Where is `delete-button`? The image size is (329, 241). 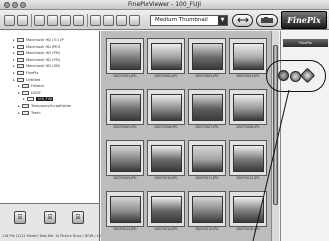
delete-button is located at coordinates (78, 20).